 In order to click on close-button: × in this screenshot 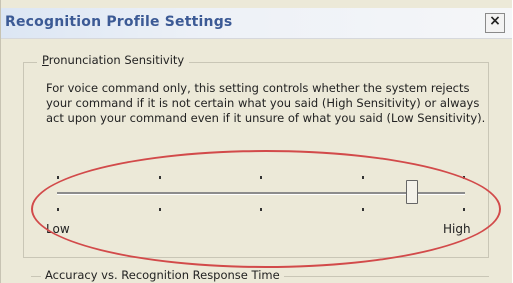, I will do `click(495, 23)`.